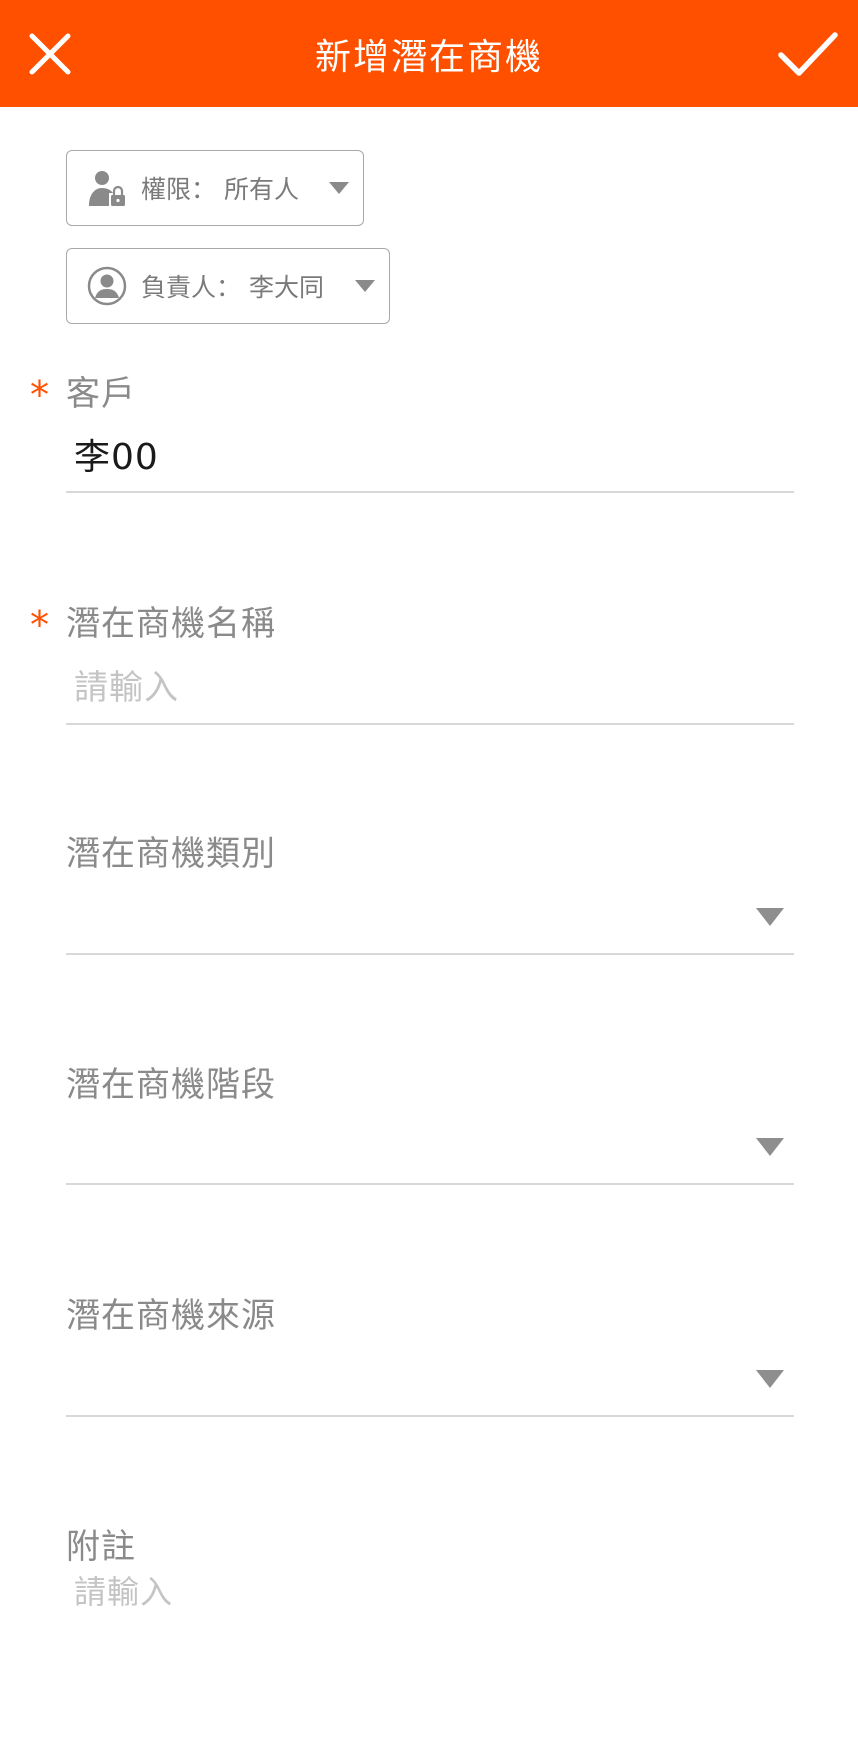  I want to click on opportunity-stage-label: 潛在商機階段, so click(171, 1085).